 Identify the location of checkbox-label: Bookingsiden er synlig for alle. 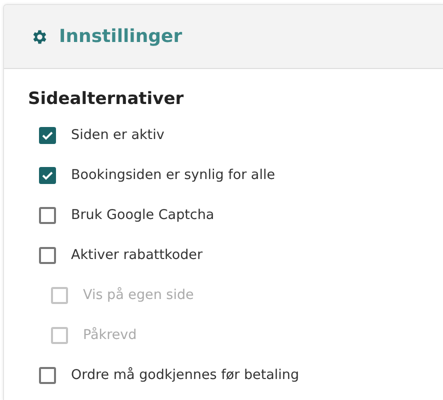
(173, 175).